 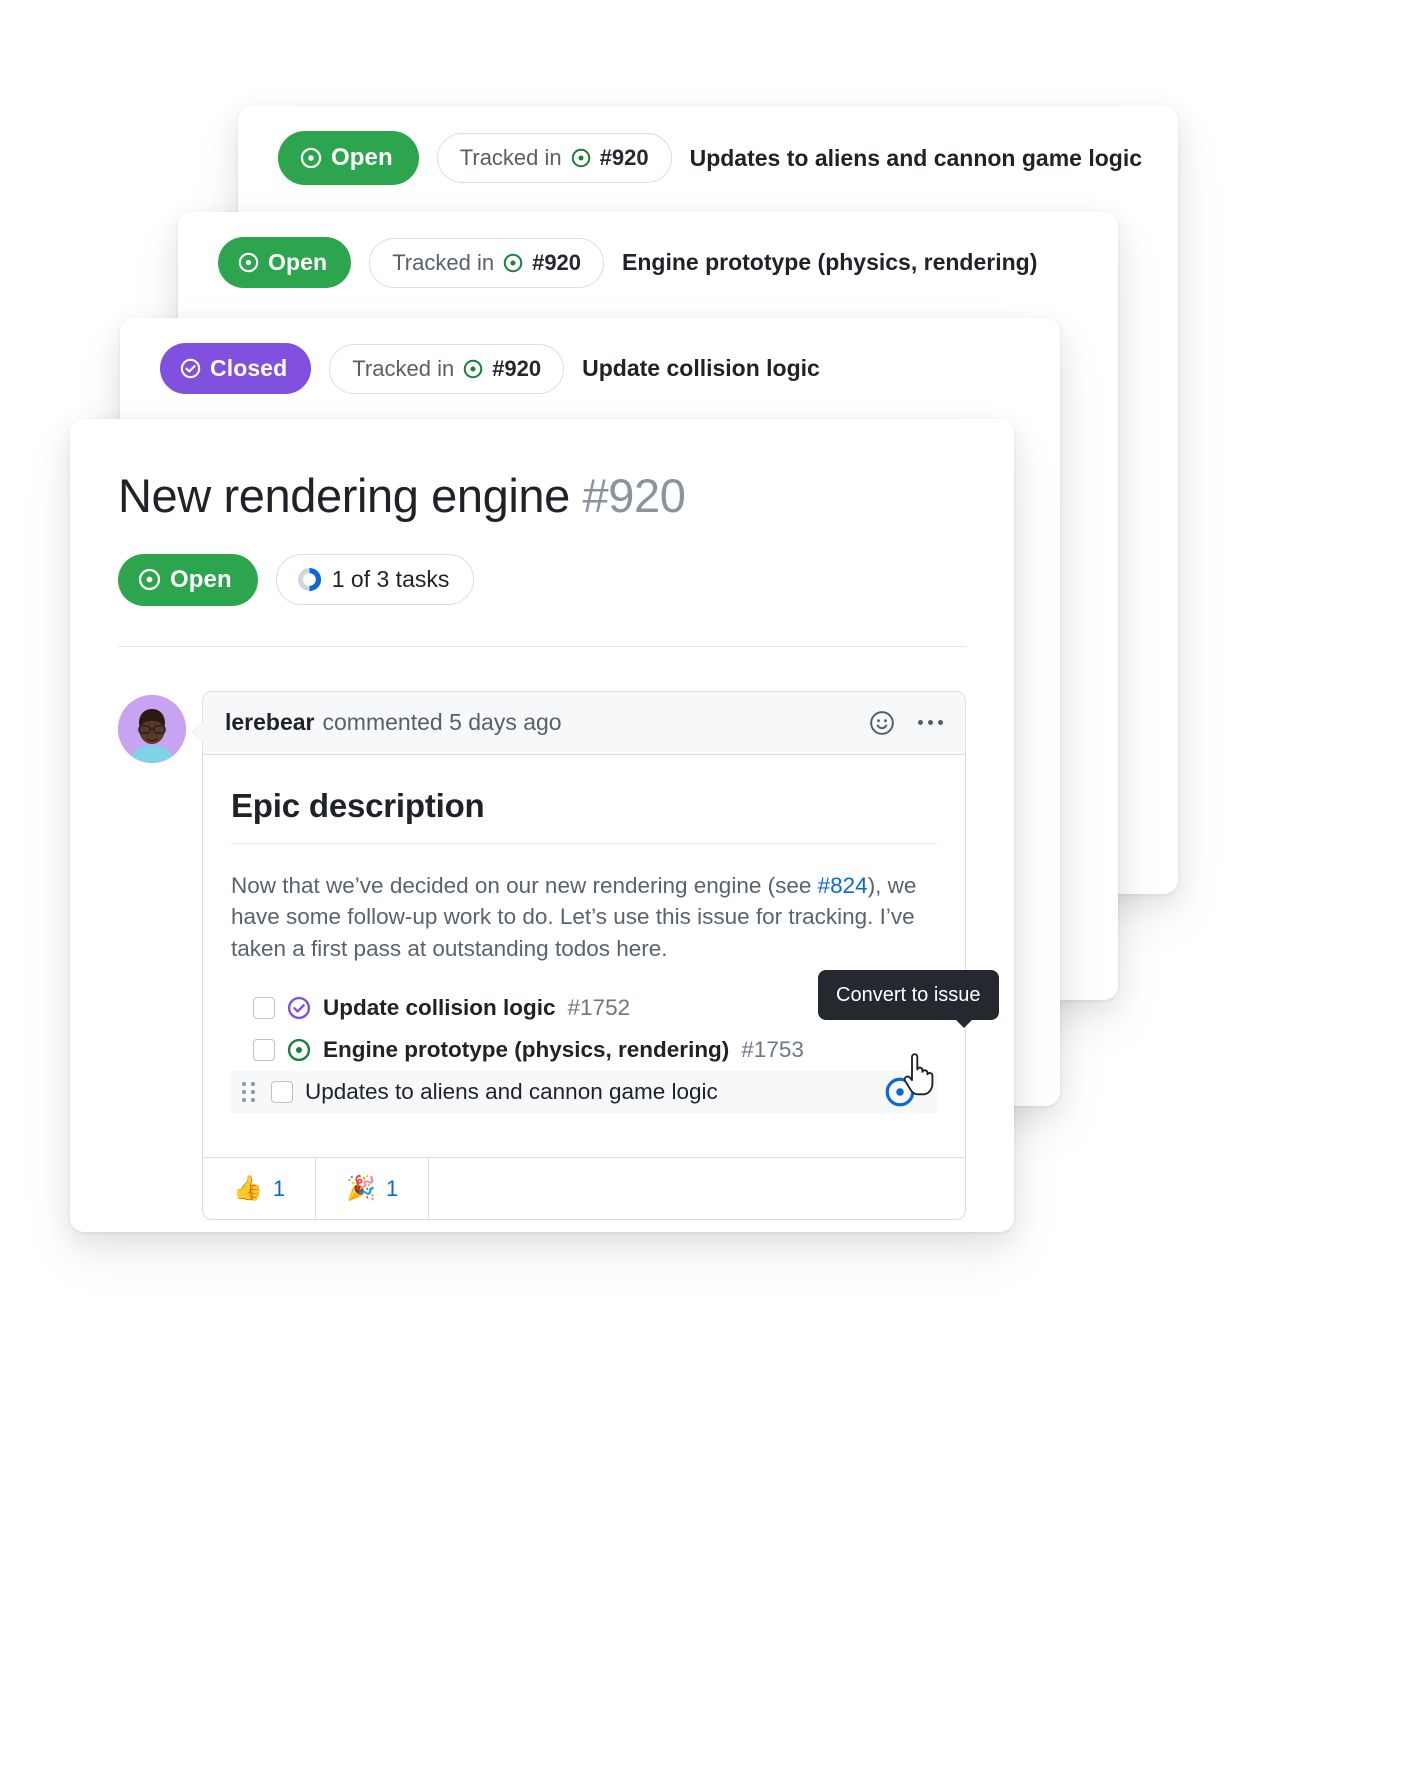 I want to click on mouse-cursor-pointer, so click(x=918, y=1077).